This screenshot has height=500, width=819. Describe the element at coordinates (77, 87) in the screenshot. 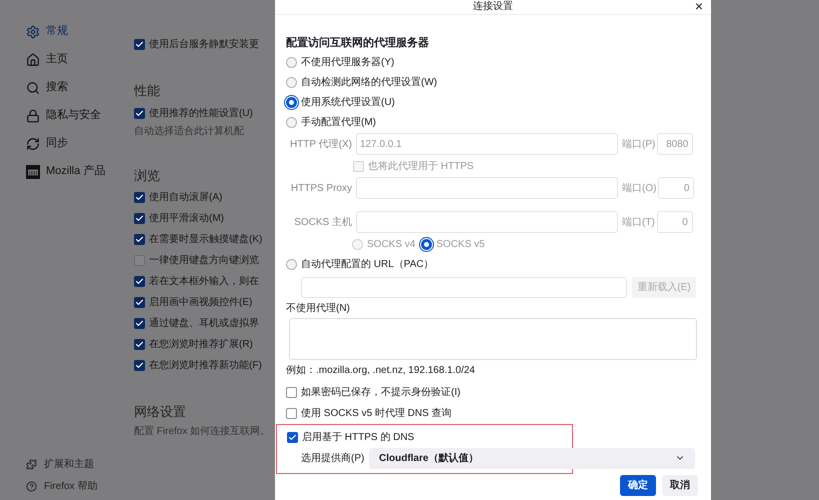

I see `sidebar-item: 搜索` at that location.